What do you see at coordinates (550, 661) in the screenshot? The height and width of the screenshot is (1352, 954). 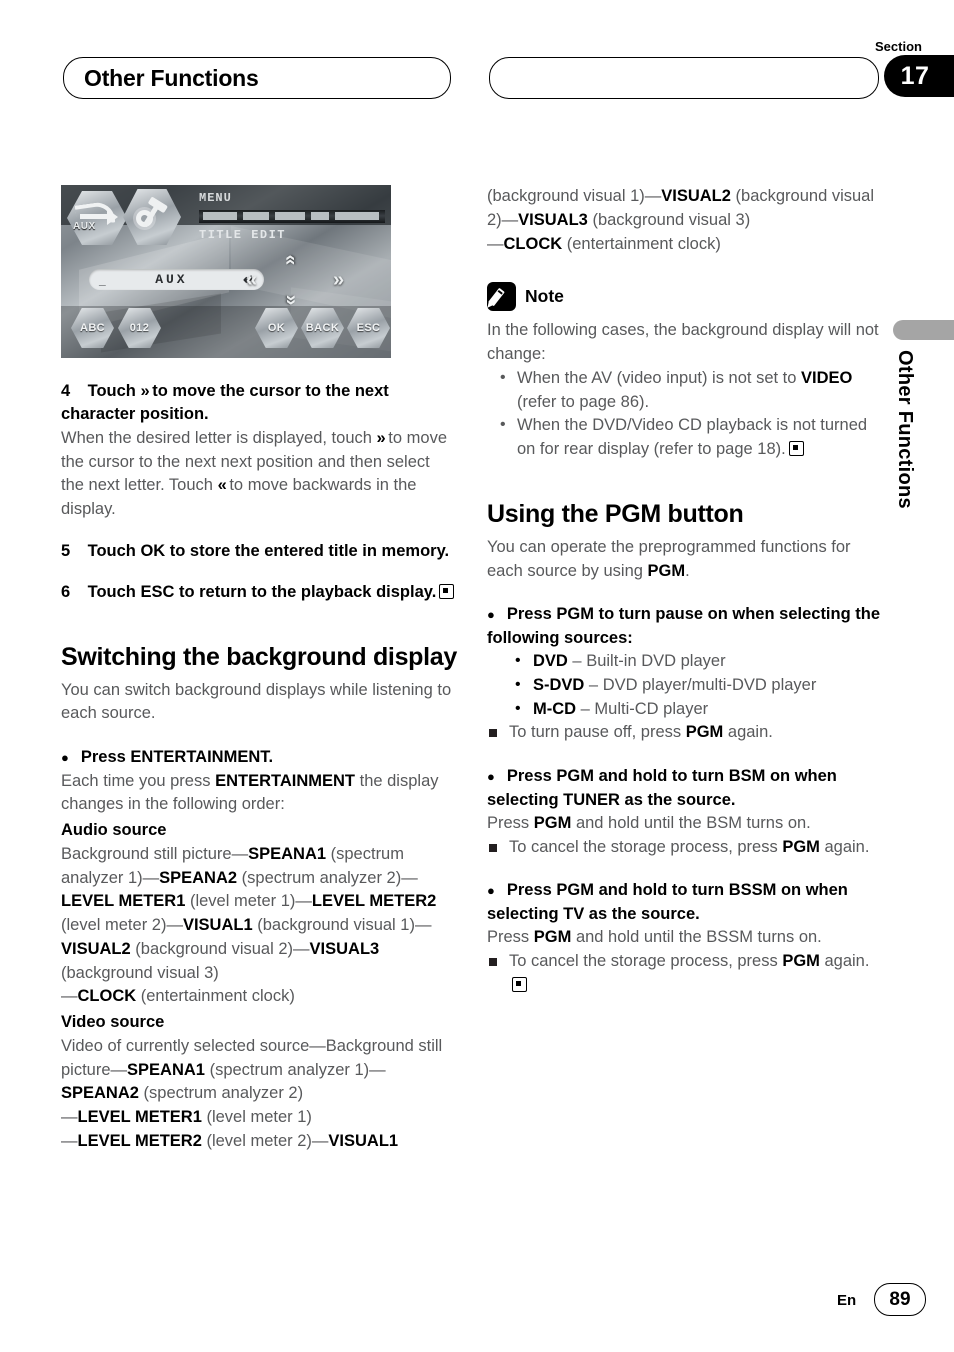 I see `source-0-bold: DVD` at bounding box center [550, 661].